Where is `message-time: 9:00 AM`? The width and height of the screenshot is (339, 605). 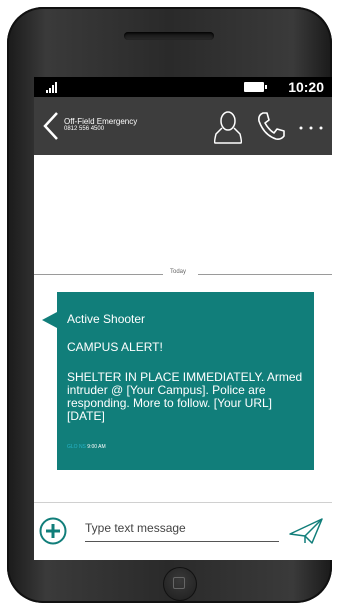 message-time: 9:00 AM is located at coordinates (96, 447).